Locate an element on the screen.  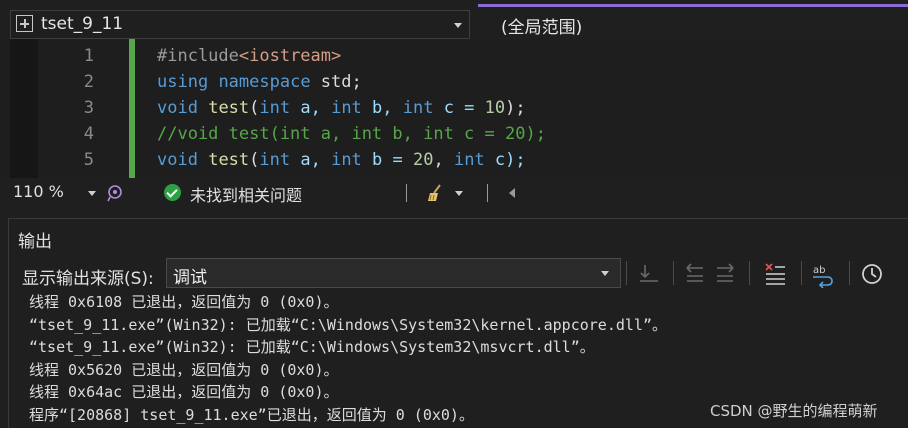
code-line: void test(int a, int b, int c = 10); is located at coordinates (341, 108).